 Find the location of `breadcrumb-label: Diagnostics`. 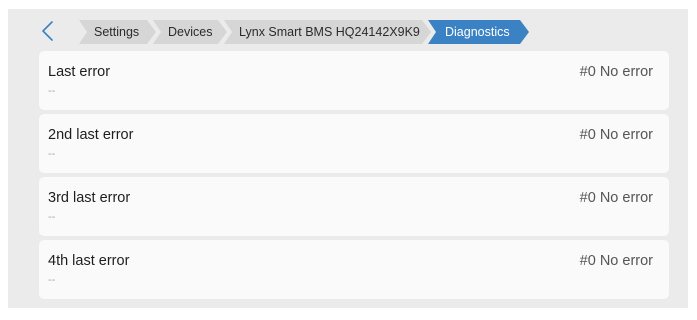

breadcrumb-label: Diagnostics is located at coordinates (477, 32).